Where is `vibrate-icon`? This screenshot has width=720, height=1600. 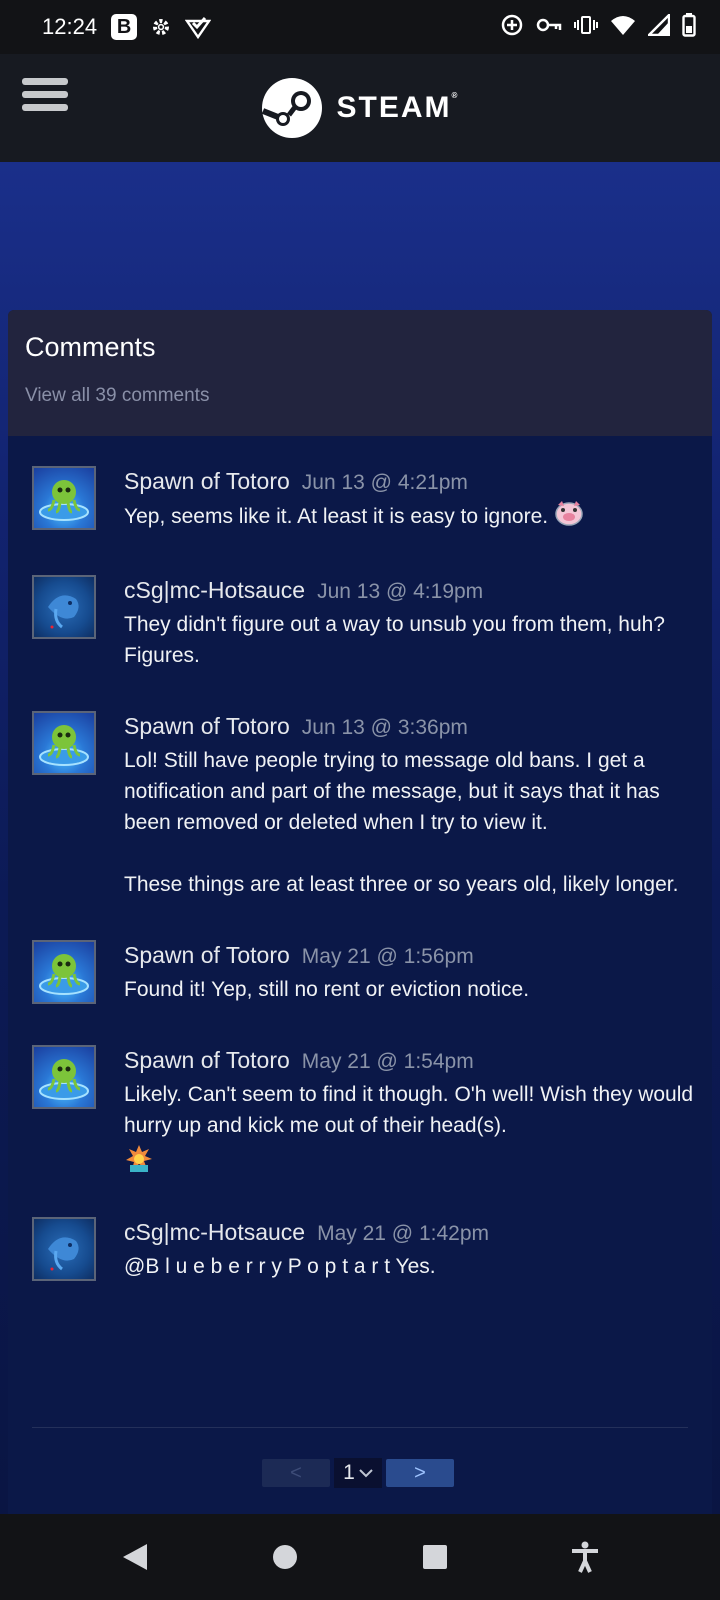 vibrate-icon is located at coordinates (586, 27).